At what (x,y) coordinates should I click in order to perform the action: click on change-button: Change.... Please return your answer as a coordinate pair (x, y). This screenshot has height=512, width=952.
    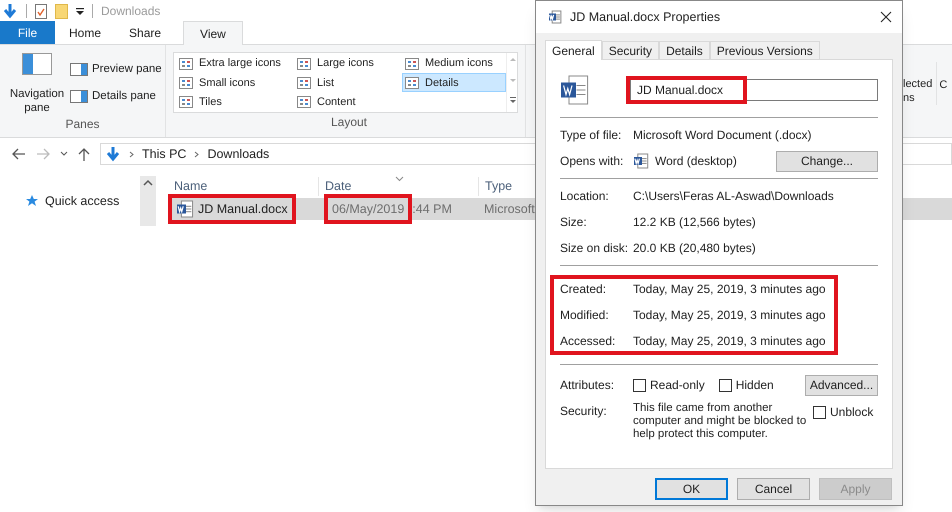
    Looking at the image, I should click on (827, 161).